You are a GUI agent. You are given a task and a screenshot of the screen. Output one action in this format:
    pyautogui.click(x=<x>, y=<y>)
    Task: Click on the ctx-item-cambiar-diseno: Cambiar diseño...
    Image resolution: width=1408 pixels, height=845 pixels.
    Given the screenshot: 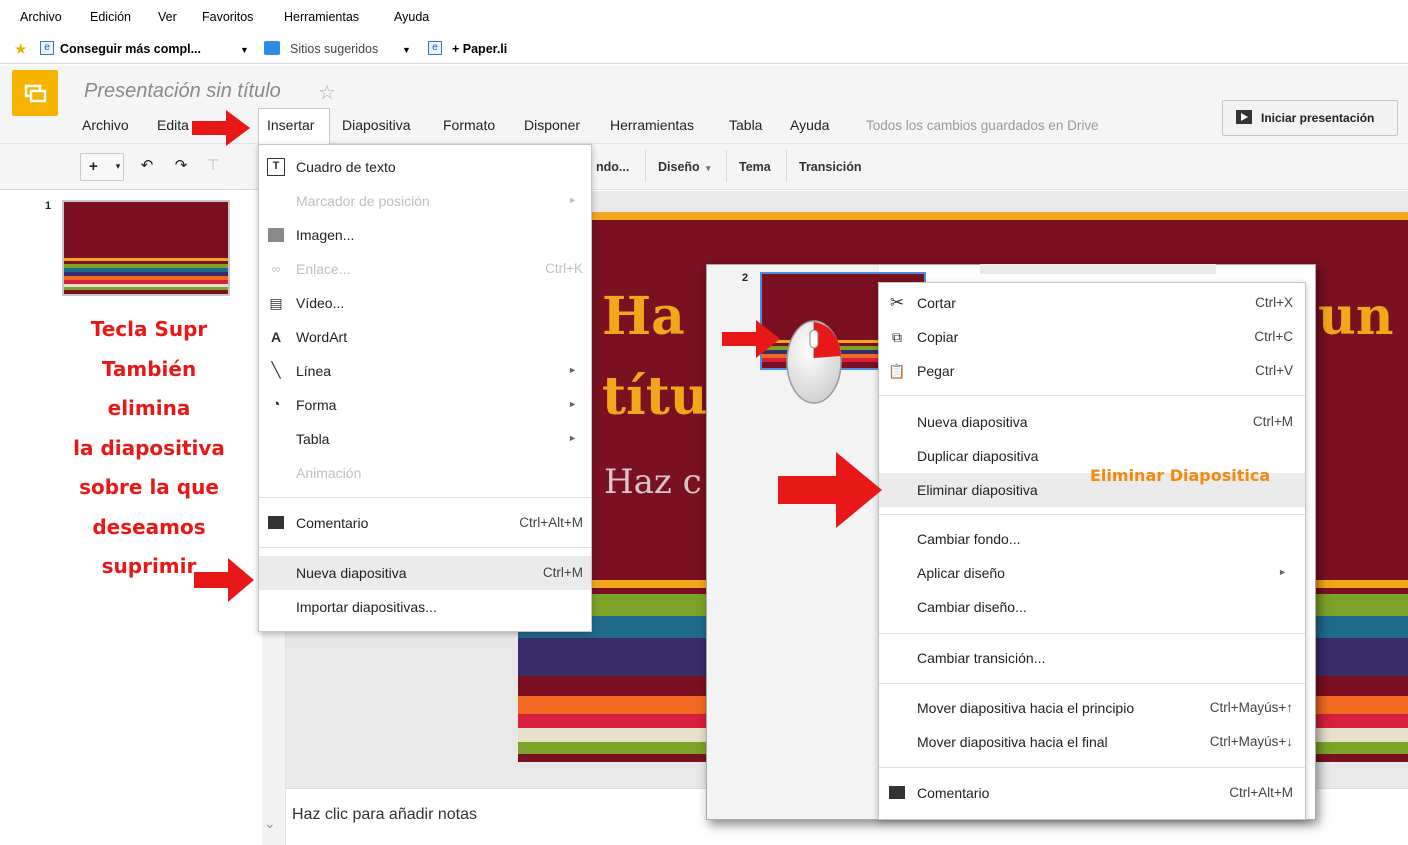 What is the action you would take?
    pyautogui.click(x=1092, y=607)
    